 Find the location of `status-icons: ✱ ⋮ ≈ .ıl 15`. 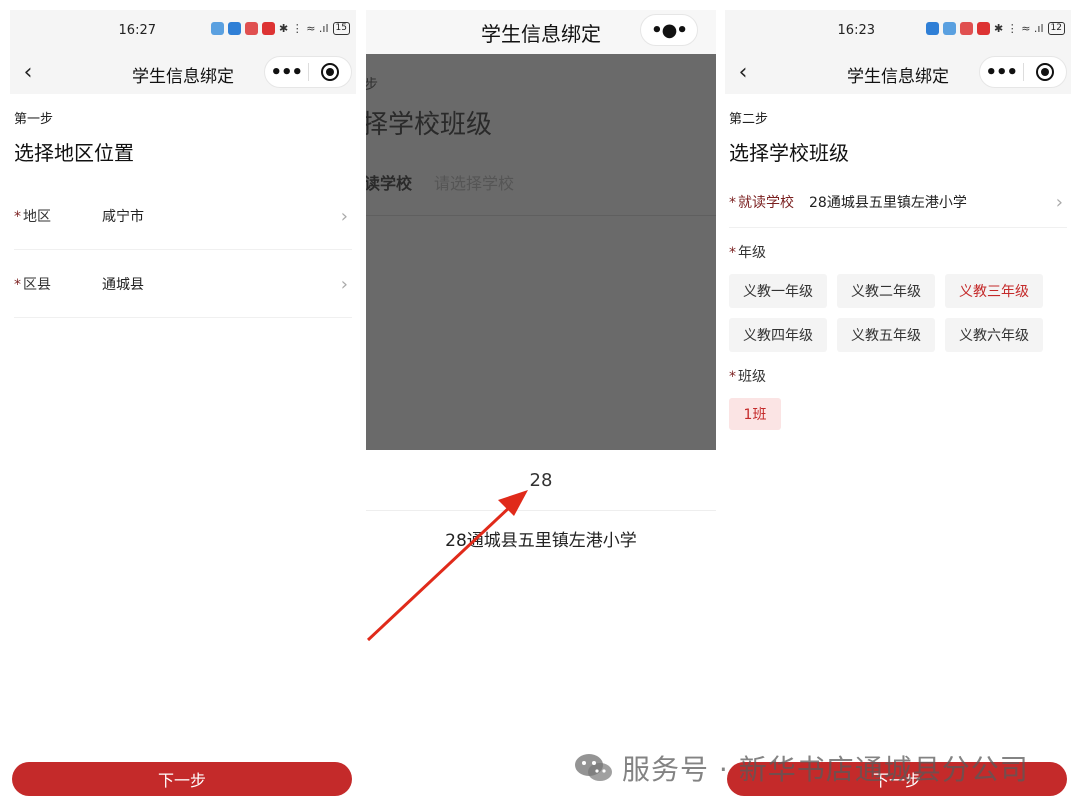

status-icons: ✱ ⋮ ≈ .ıl 15 is located at coordinates (280, 28).